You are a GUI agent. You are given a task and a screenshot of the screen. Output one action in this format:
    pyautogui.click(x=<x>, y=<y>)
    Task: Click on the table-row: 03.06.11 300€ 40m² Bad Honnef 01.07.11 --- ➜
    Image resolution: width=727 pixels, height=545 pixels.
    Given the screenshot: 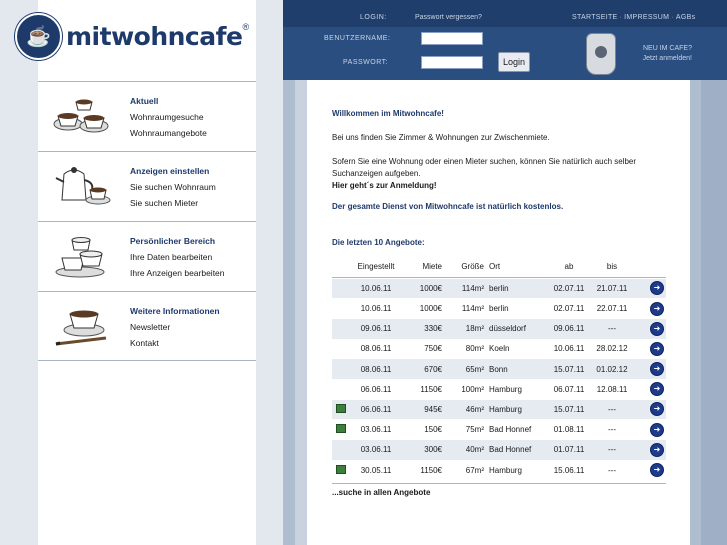 What is the action you would take?
    pyautogui.click(x=499, y=450)
    